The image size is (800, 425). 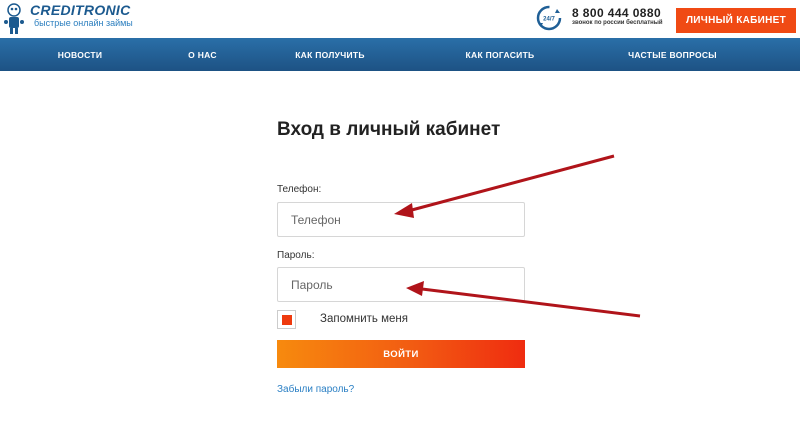 I want to click on password-label: Пароль:, so click(x=296, y=255).